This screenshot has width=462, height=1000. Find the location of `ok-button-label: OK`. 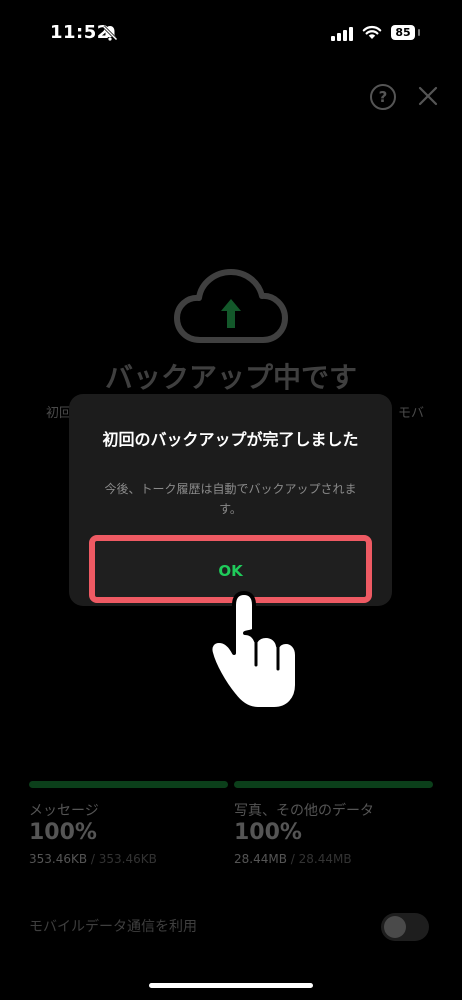

ok-button-label: OK is located at coordinates (230, 571).